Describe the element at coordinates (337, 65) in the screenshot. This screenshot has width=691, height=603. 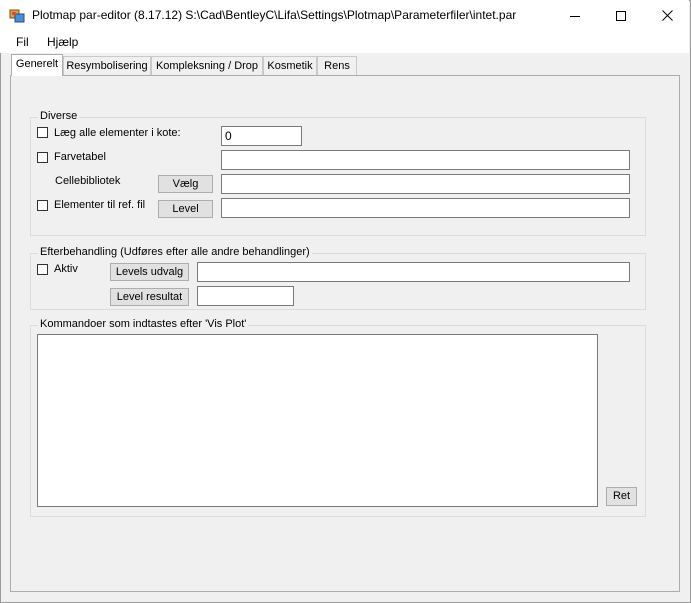
I see `tab-rens: Rens` at that location.